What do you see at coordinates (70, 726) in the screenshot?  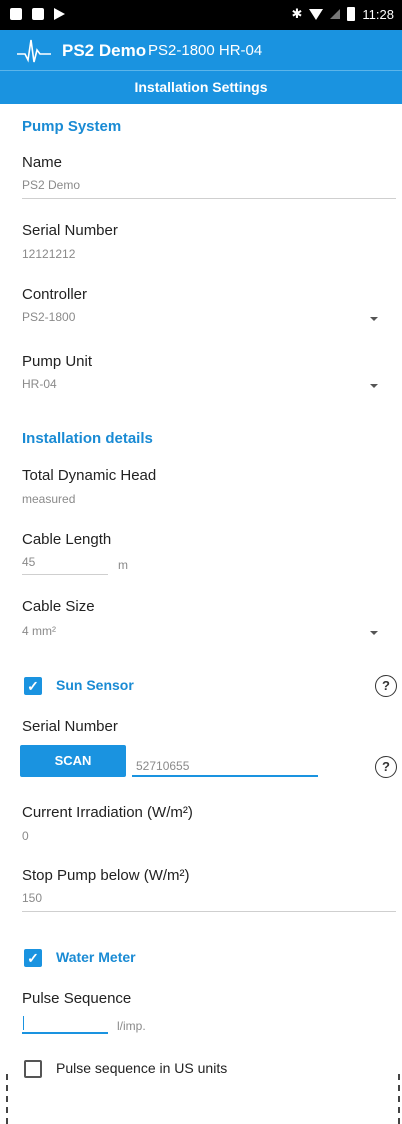 I see `sun-serial-label: Serial Number` at bounding box center [70, 726].